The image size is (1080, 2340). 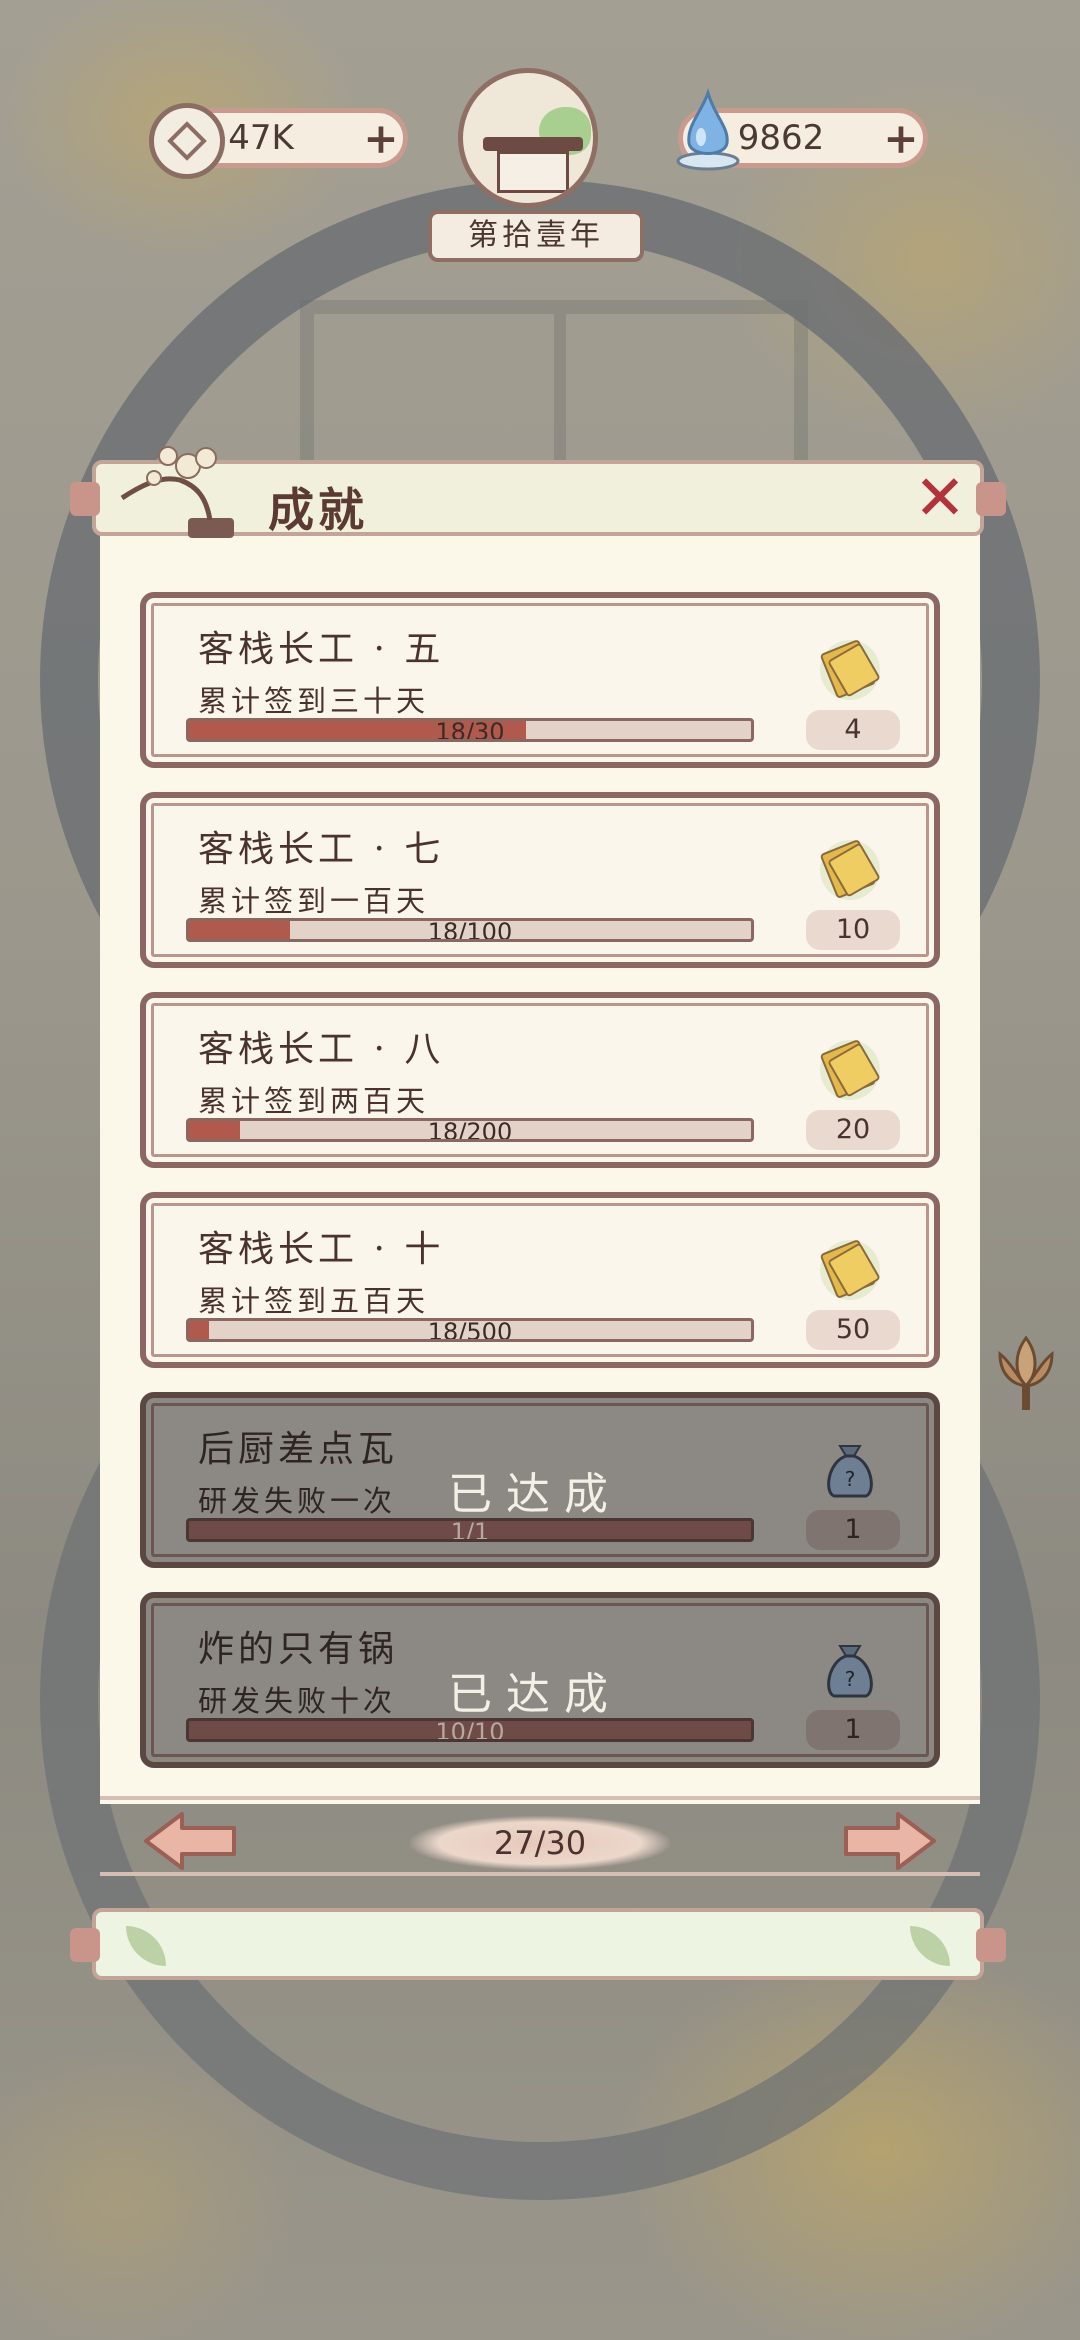 I want to click on inn-emblem-circle, so click(x=528, y=138).